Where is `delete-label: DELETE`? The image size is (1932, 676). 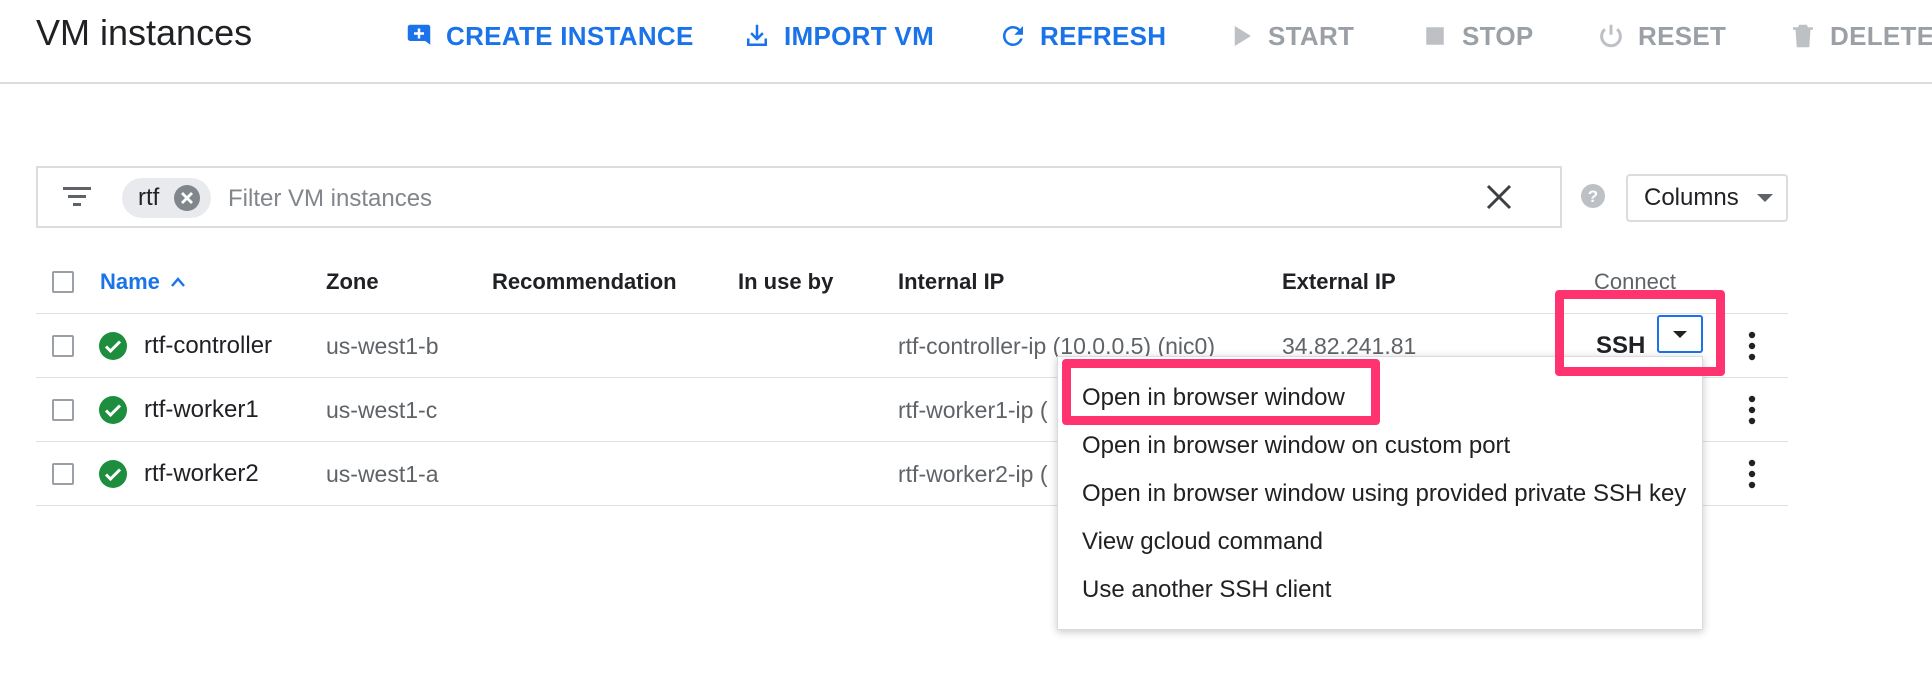 delete-label: DELETE is located at coordinates (1881, 35).